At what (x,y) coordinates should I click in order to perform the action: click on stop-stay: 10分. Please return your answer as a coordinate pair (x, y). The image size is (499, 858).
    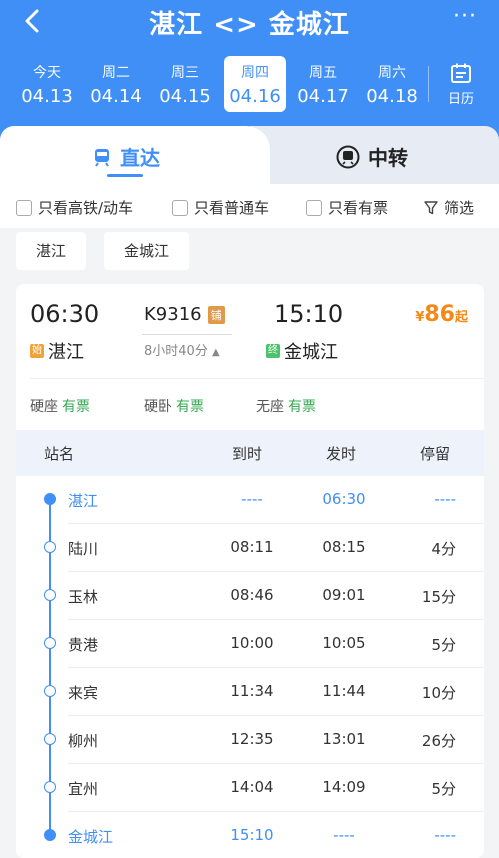
    Looking at the image, I should click on (438, 693).